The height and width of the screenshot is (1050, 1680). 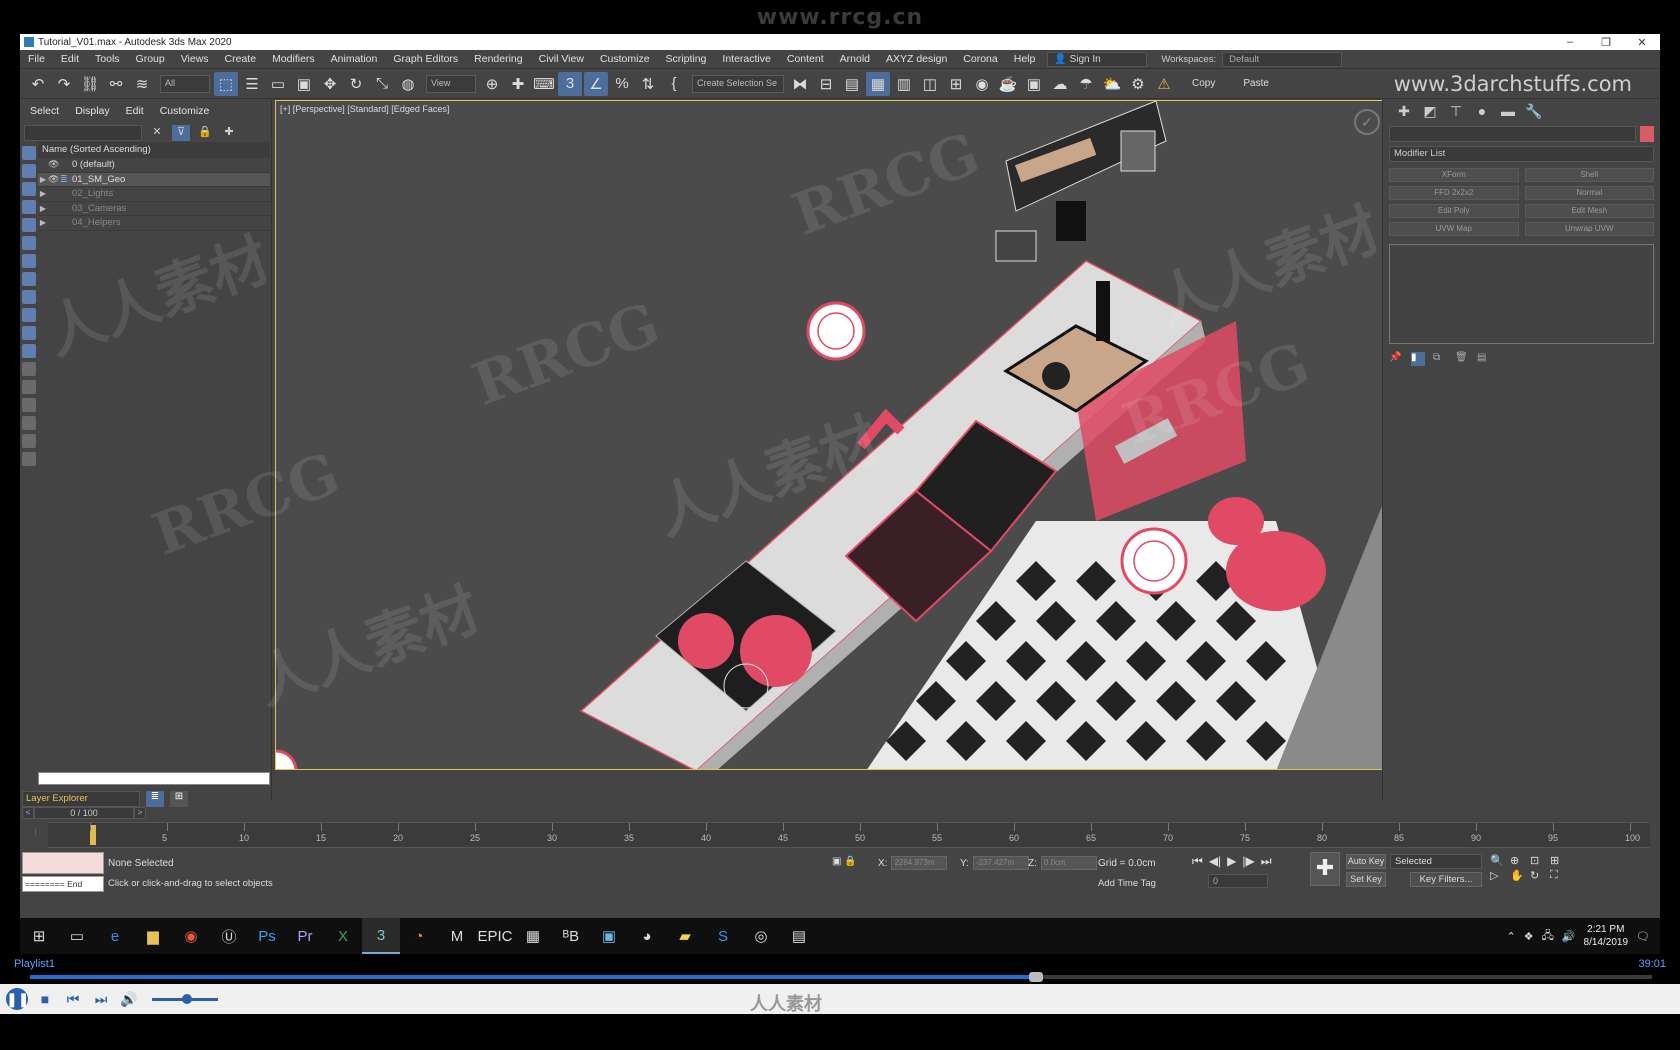 What do you see at coordinates (419, 936) in the screenshot?
I see `blender-icon: ◔` at bounding box center [419, 936].